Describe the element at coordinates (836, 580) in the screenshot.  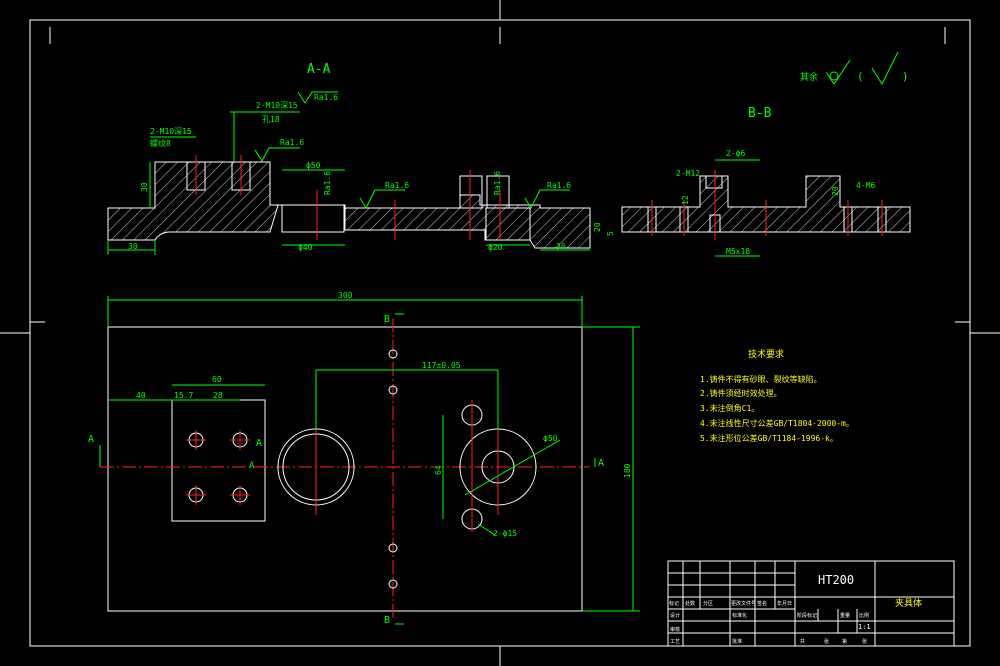
I see `title-material: HT200` at that location.